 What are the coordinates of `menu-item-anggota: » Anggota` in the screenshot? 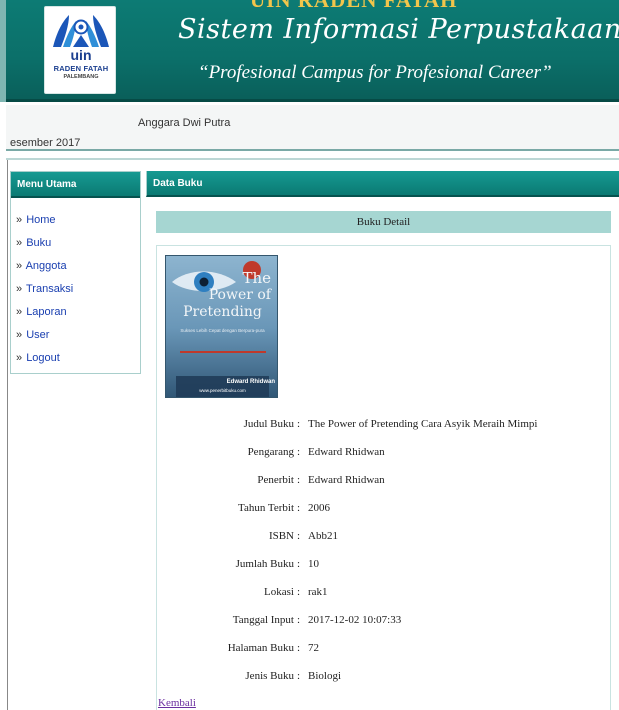 It's located at (78, 269).